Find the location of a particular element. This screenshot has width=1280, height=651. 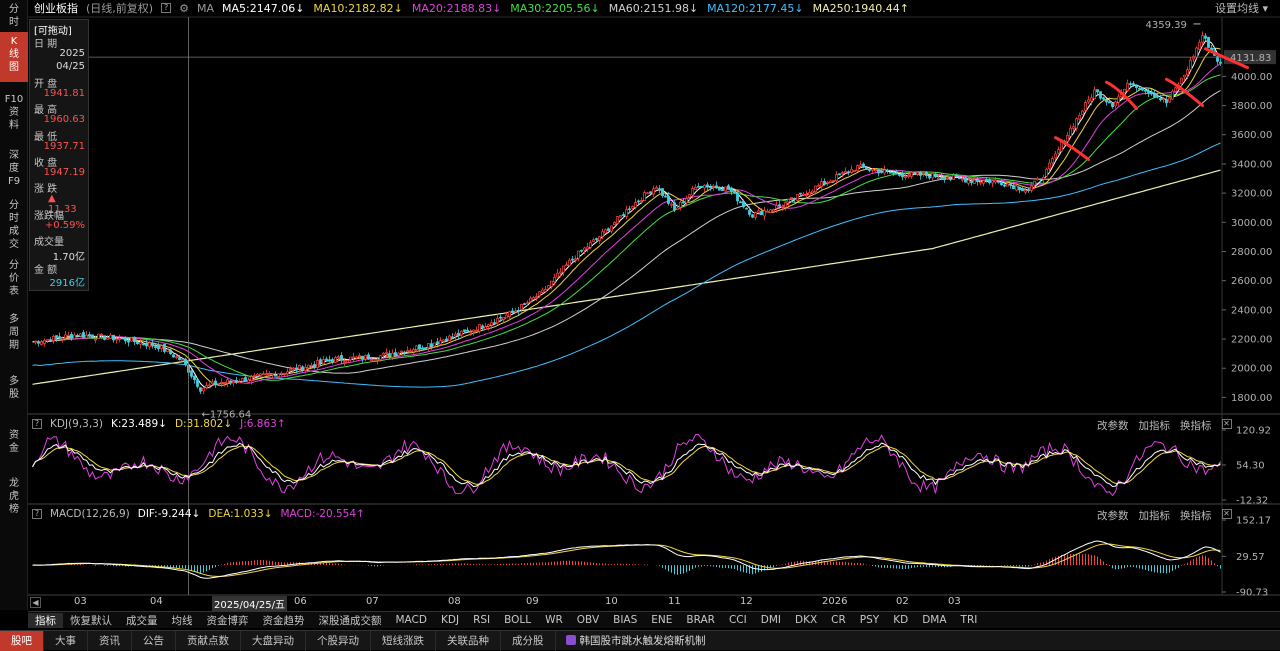

kdj-switch-indicator-button: 换指标 is located at coordinates (1196, 425).